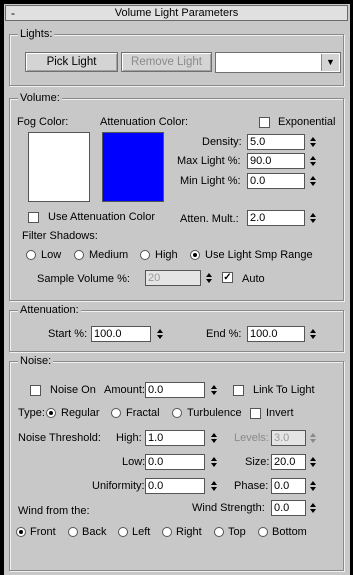 This screenshot has height=575, width=353. I want to click on wind-bottom-radio, so click(263, 532).